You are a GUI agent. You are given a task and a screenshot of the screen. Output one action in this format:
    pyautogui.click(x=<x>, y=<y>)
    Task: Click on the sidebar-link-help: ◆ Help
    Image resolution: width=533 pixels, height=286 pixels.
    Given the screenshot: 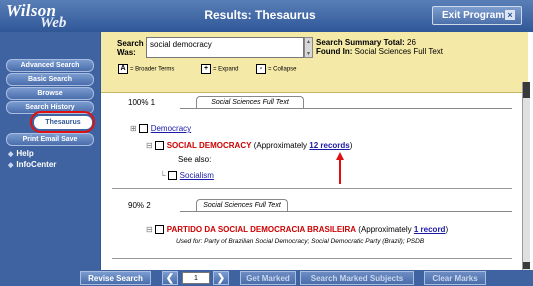 What is the action you would take?
    pyautogui.click(x=21, y=153)
    